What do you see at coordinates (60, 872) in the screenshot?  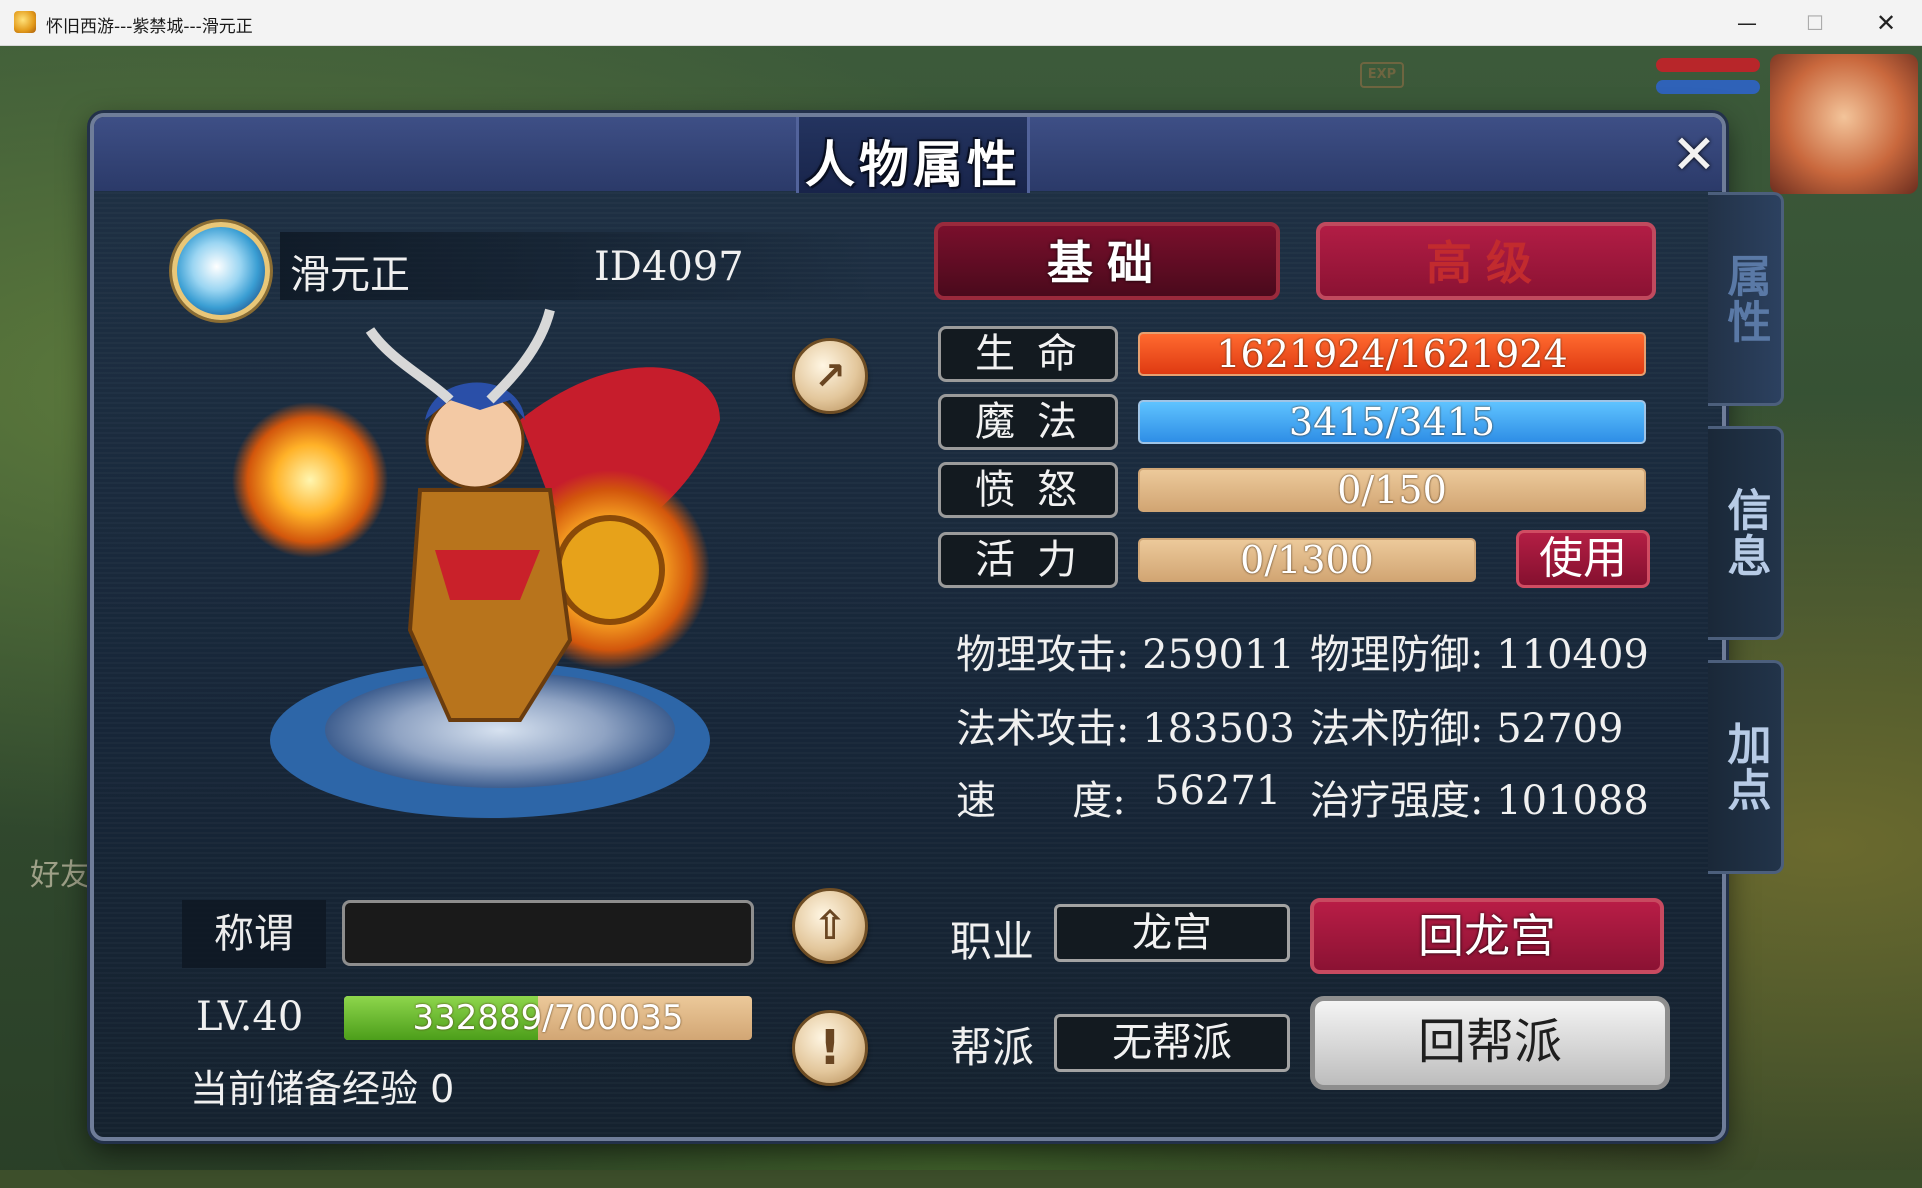 I see `friend-shortcut-label: 好友` at bounding box center [60, 872].